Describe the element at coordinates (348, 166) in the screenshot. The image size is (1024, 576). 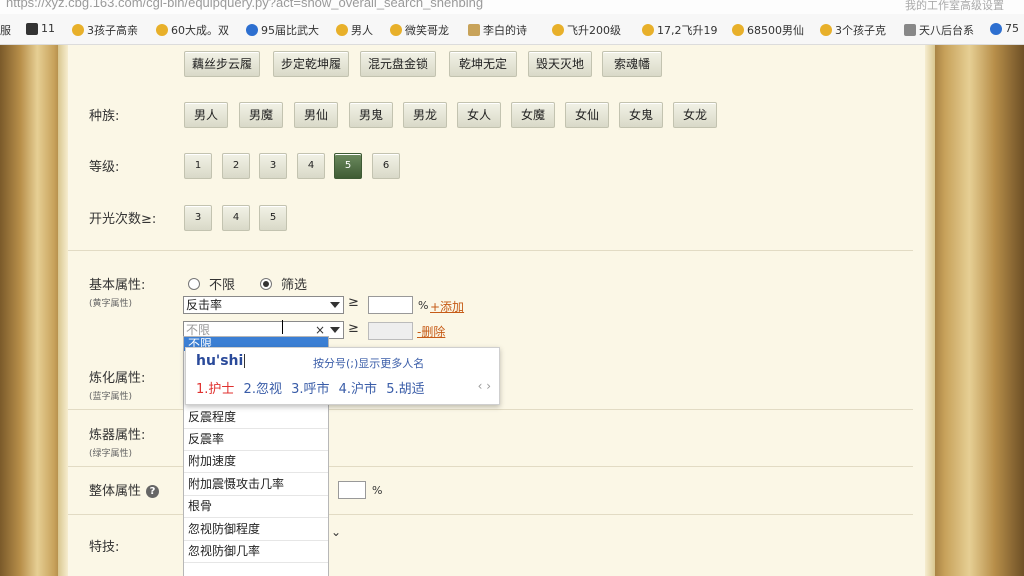
I see `level-option-button-selected: 5` at that location.